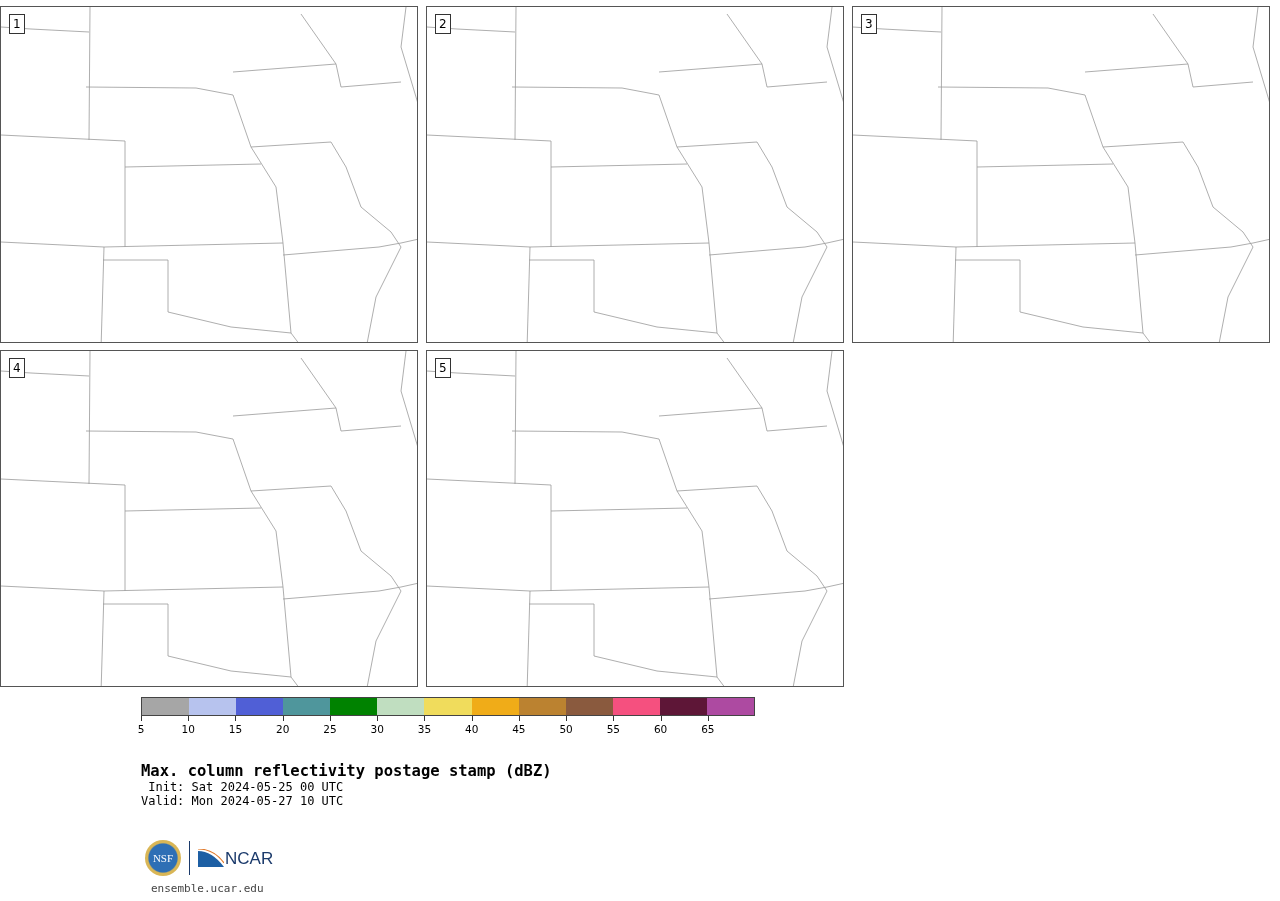  Describe the element at coordinates (660, 729) in the screenshot. I see `scale-label: 60` at that location.